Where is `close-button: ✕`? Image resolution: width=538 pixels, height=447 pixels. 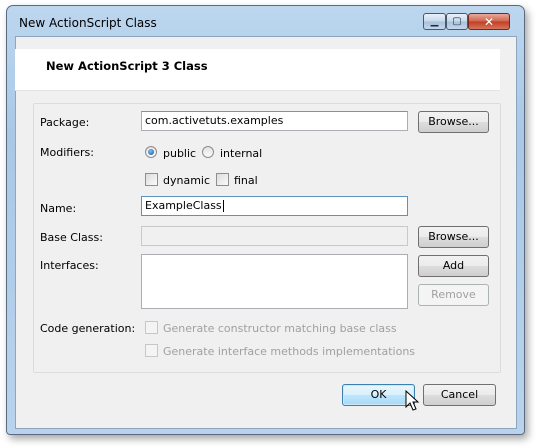
close-button: ✕ is located at coordinates (489, 21).